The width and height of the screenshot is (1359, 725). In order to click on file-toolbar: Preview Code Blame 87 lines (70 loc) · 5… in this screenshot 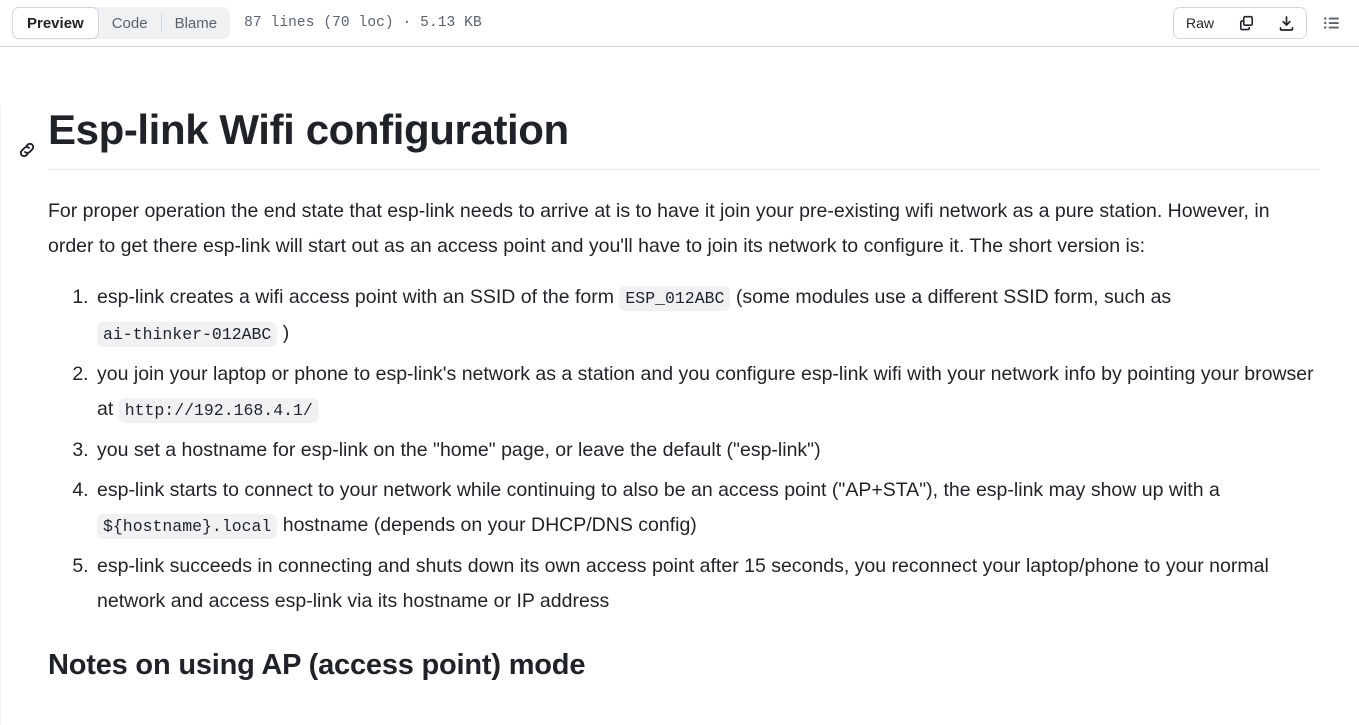, I will do `click(679, 23)`.